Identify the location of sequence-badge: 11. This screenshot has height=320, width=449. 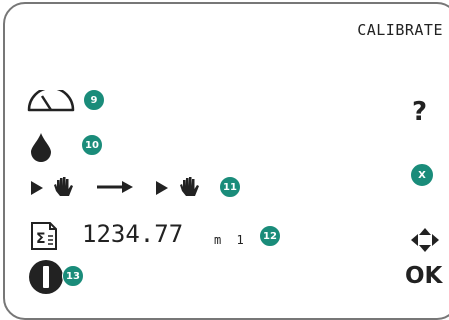
(230, 187).